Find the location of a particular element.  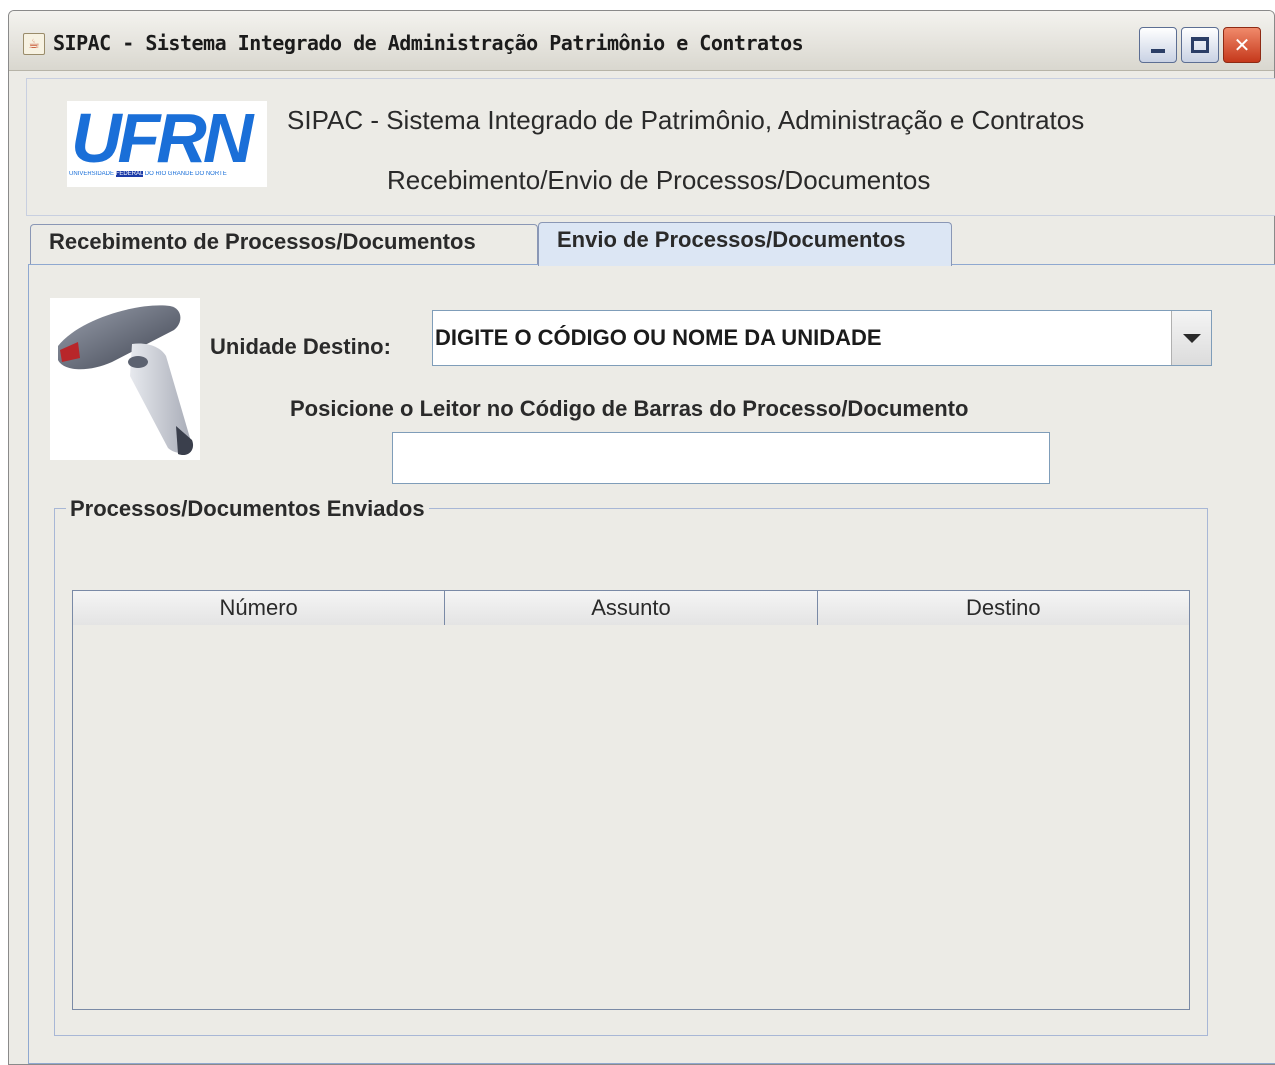

logo-subtext-highlight: FEDERAL is located at coordinates (129, 174).